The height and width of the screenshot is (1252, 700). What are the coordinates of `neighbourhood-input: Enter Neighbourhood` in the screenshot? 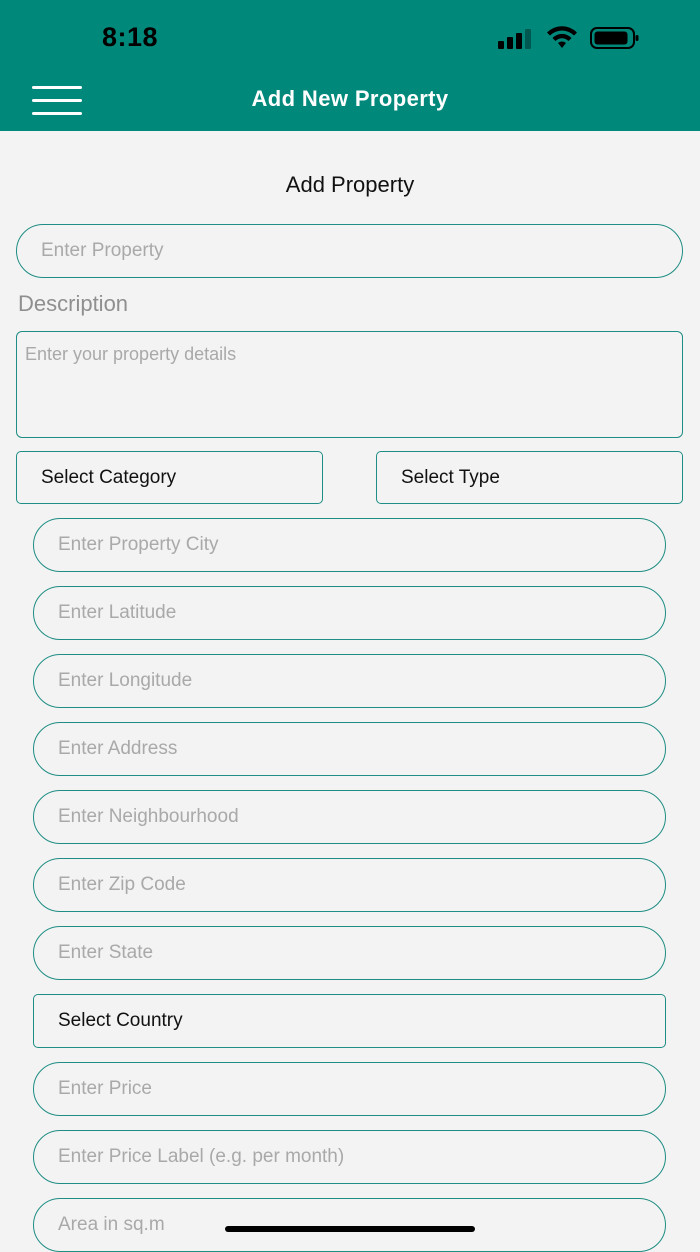 It's located at (349, 817).